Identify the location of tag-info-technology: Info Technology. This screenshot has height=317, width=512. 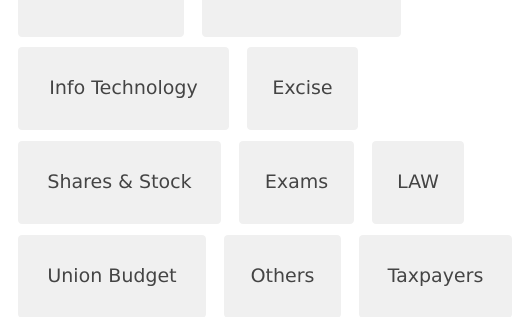
(123, 88).